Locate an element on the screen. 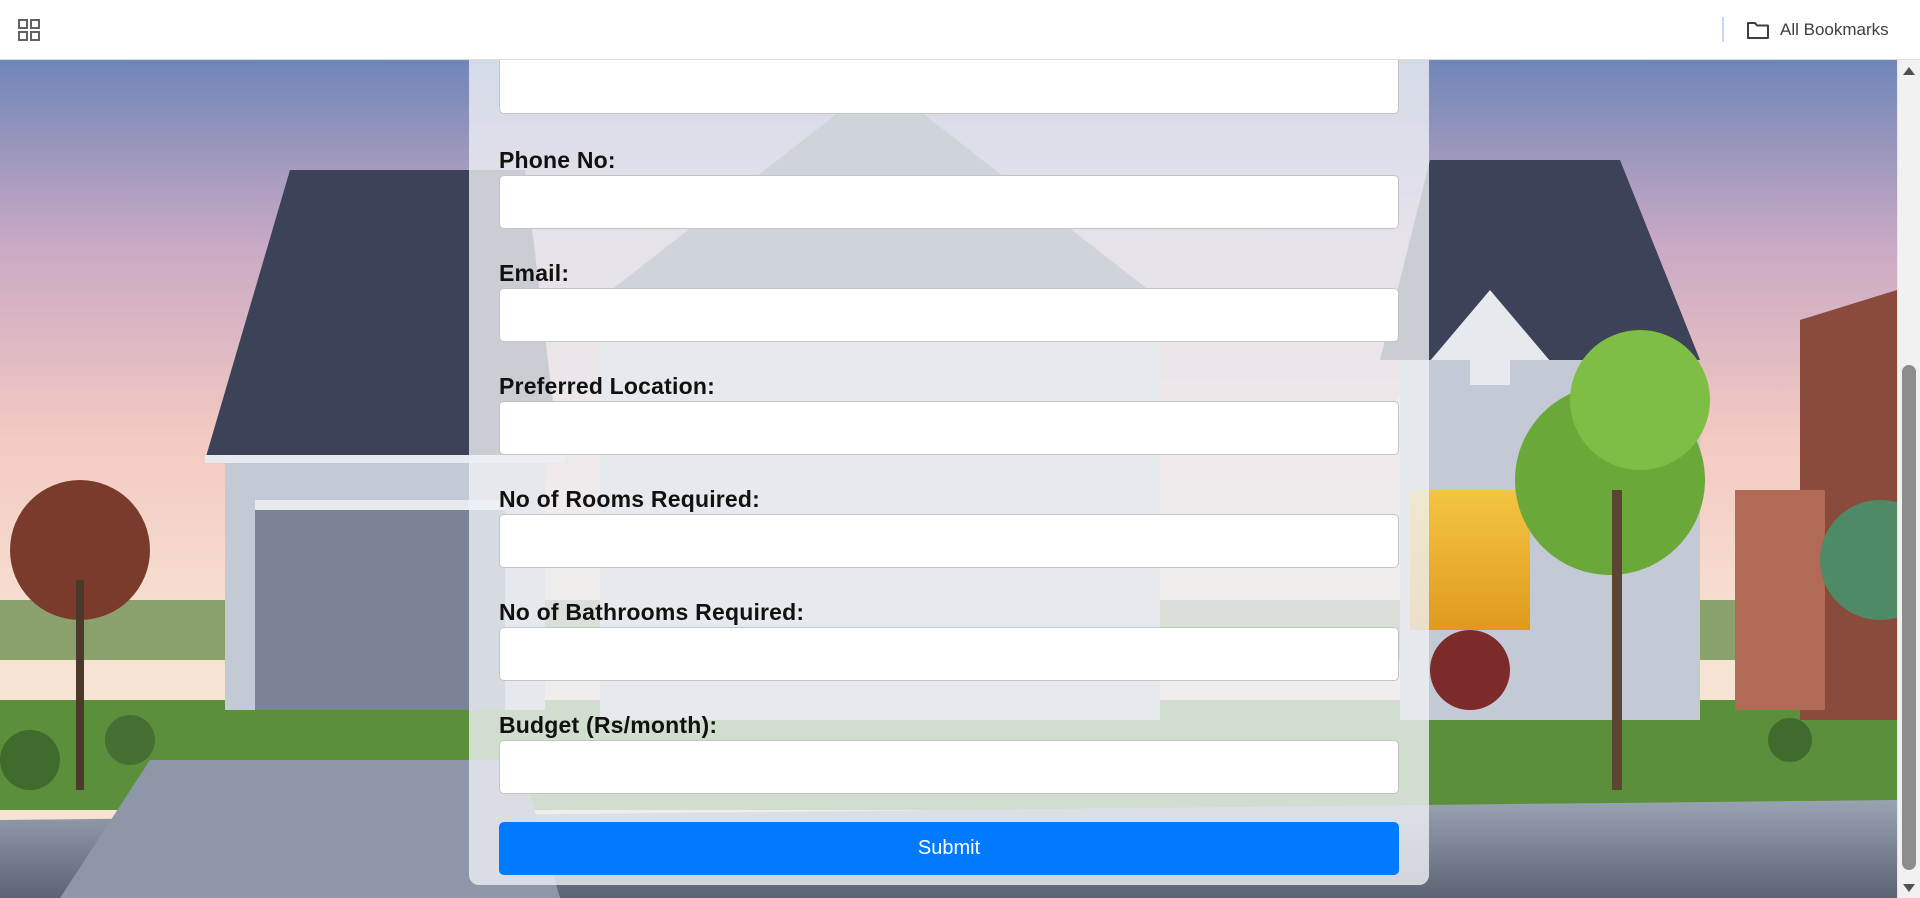  preferred-location-label: Preferred Location: is located at coordinates (607, 386).